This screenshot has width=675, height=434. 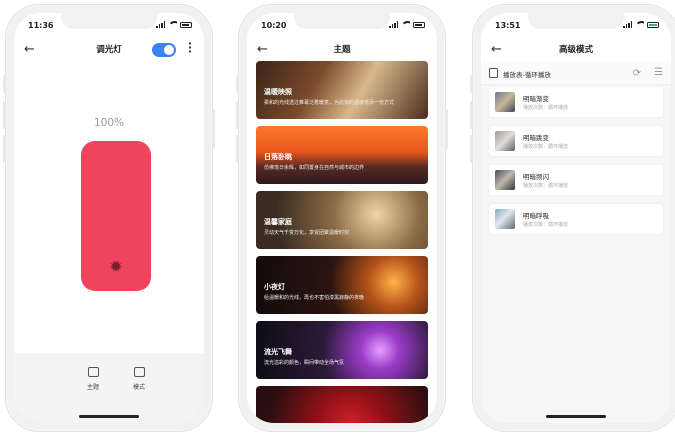 What do you see at coordinates (329, 103) in the screenshot?
I see `theme-description: 柔和的光线透过帷幕泛着暖意，为此刻的温暖增添一份方式` at bounding box center [329, 103].